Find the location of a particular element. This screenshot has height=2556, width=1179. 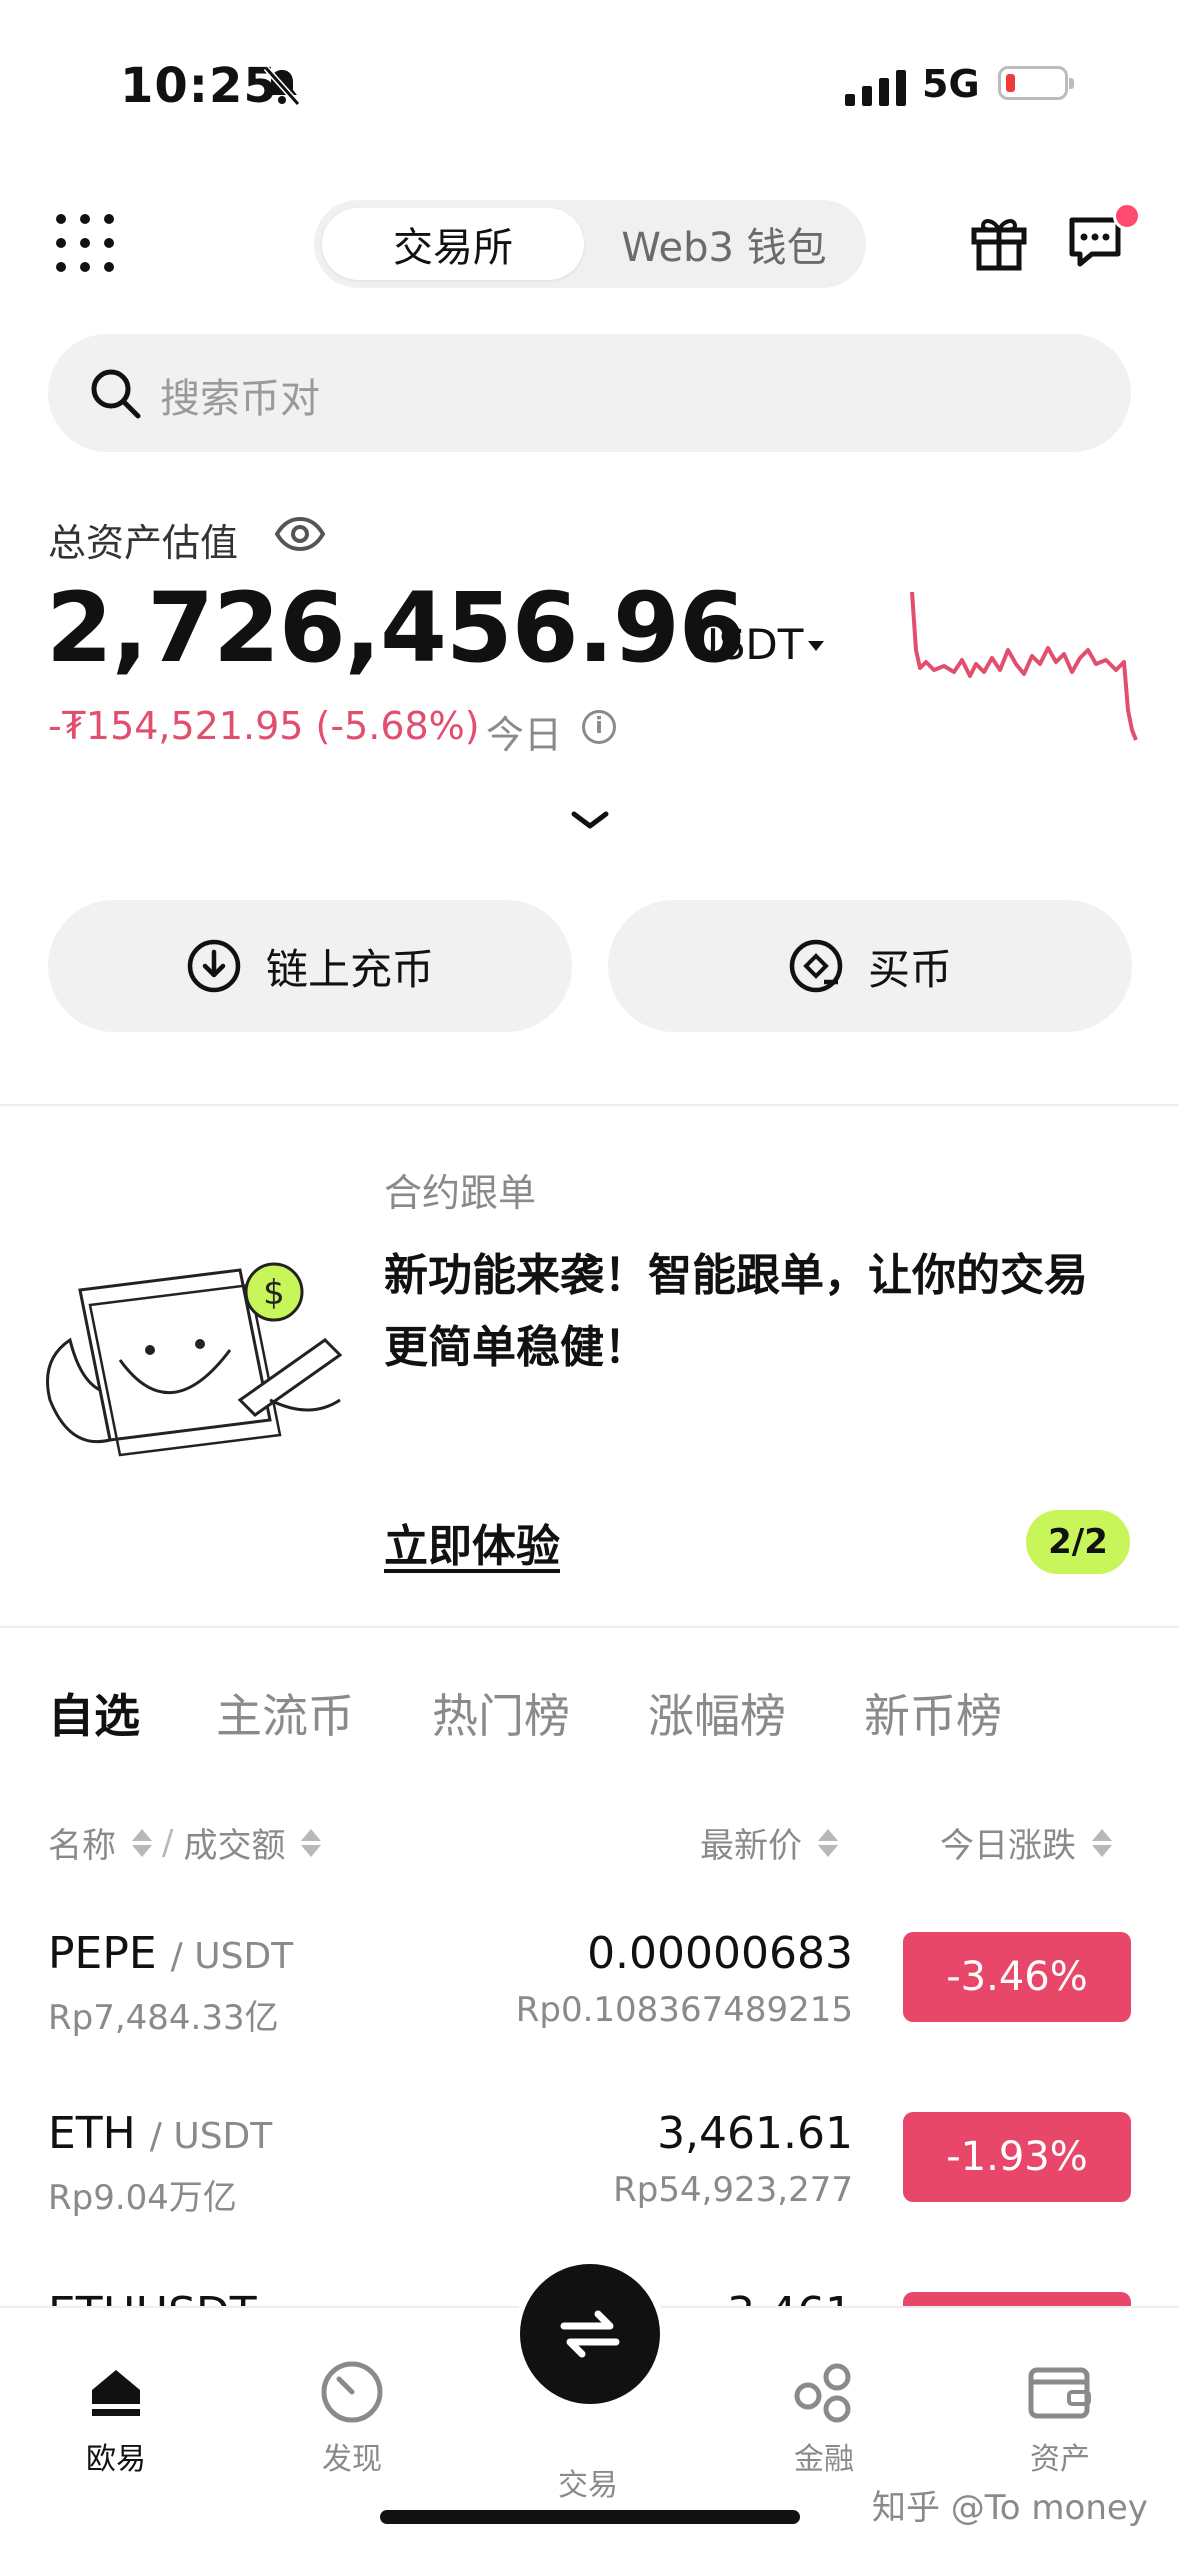

battery-icon is located at coordinates (1036, 83).